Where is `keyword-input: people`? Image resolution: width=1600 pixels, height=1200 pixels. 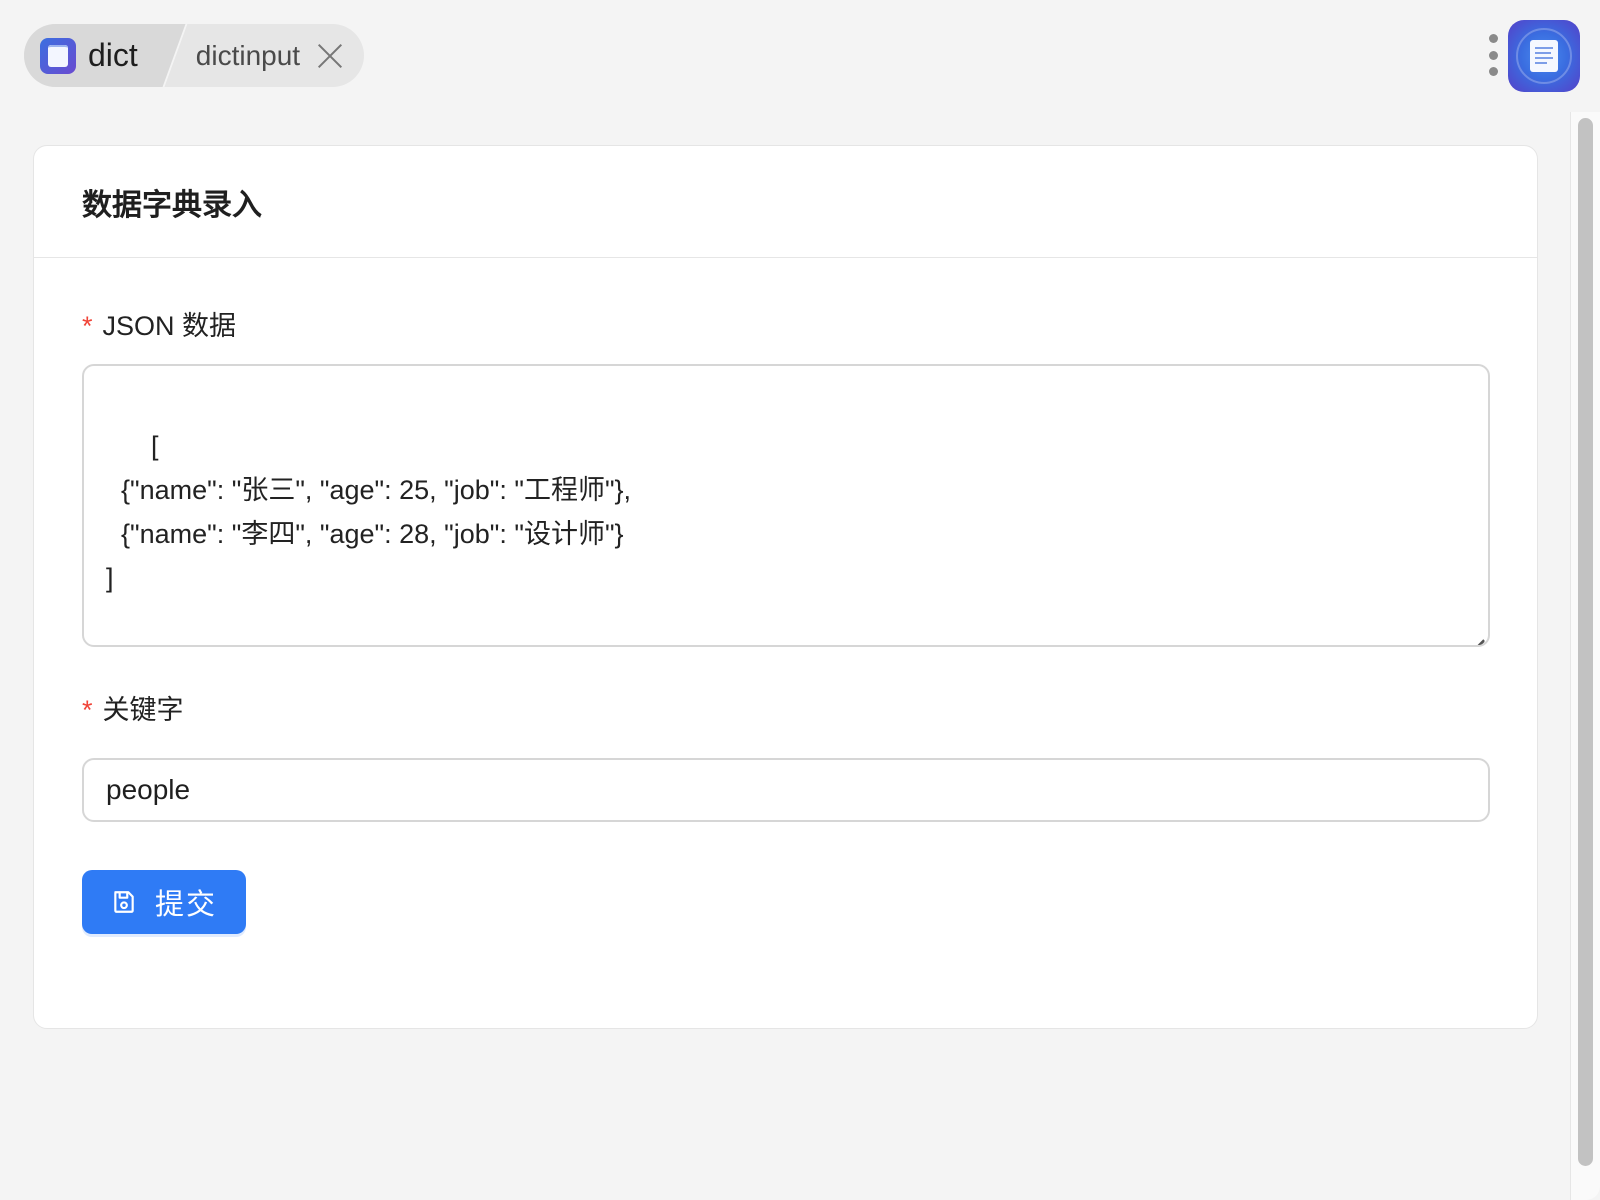 keyword-input: people is located at coordinates (786, 790).